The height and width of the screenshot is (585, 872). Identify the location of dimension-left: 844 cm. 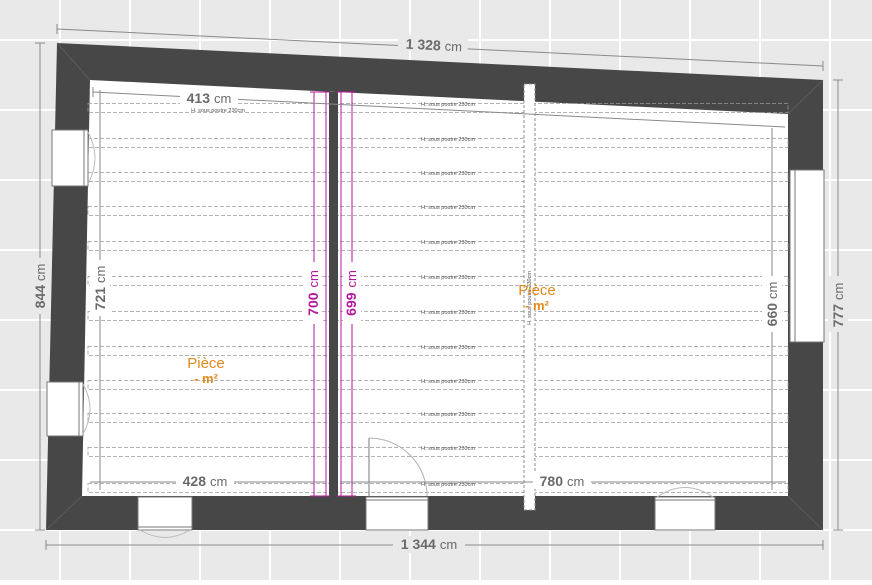
(40, 286).